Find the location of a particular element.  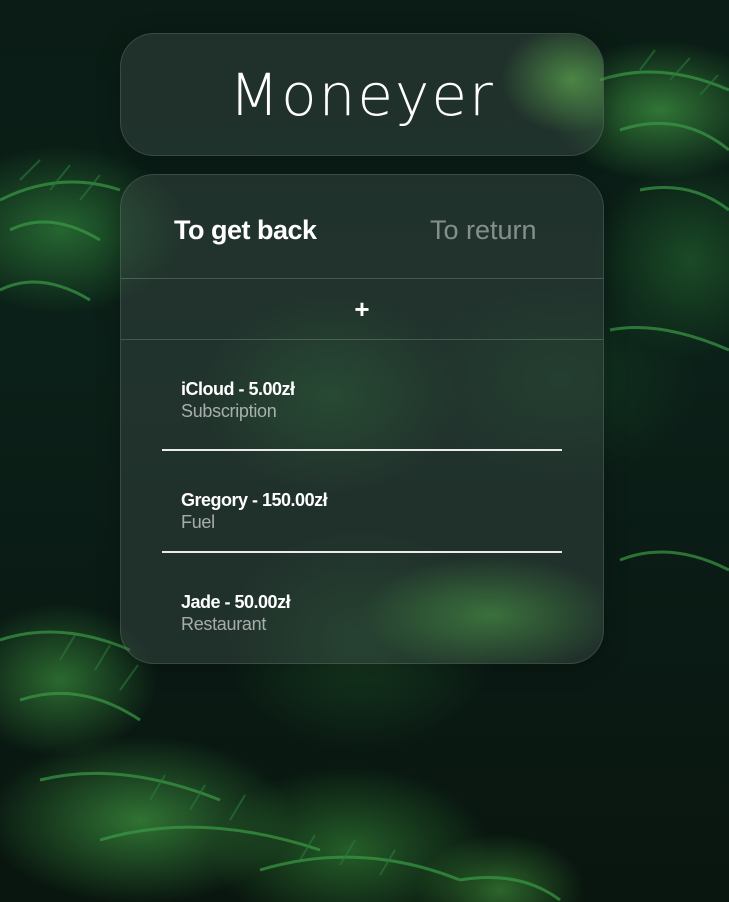

entry-title: Gregory - 150.00zł is located at coordinates (254, 500).